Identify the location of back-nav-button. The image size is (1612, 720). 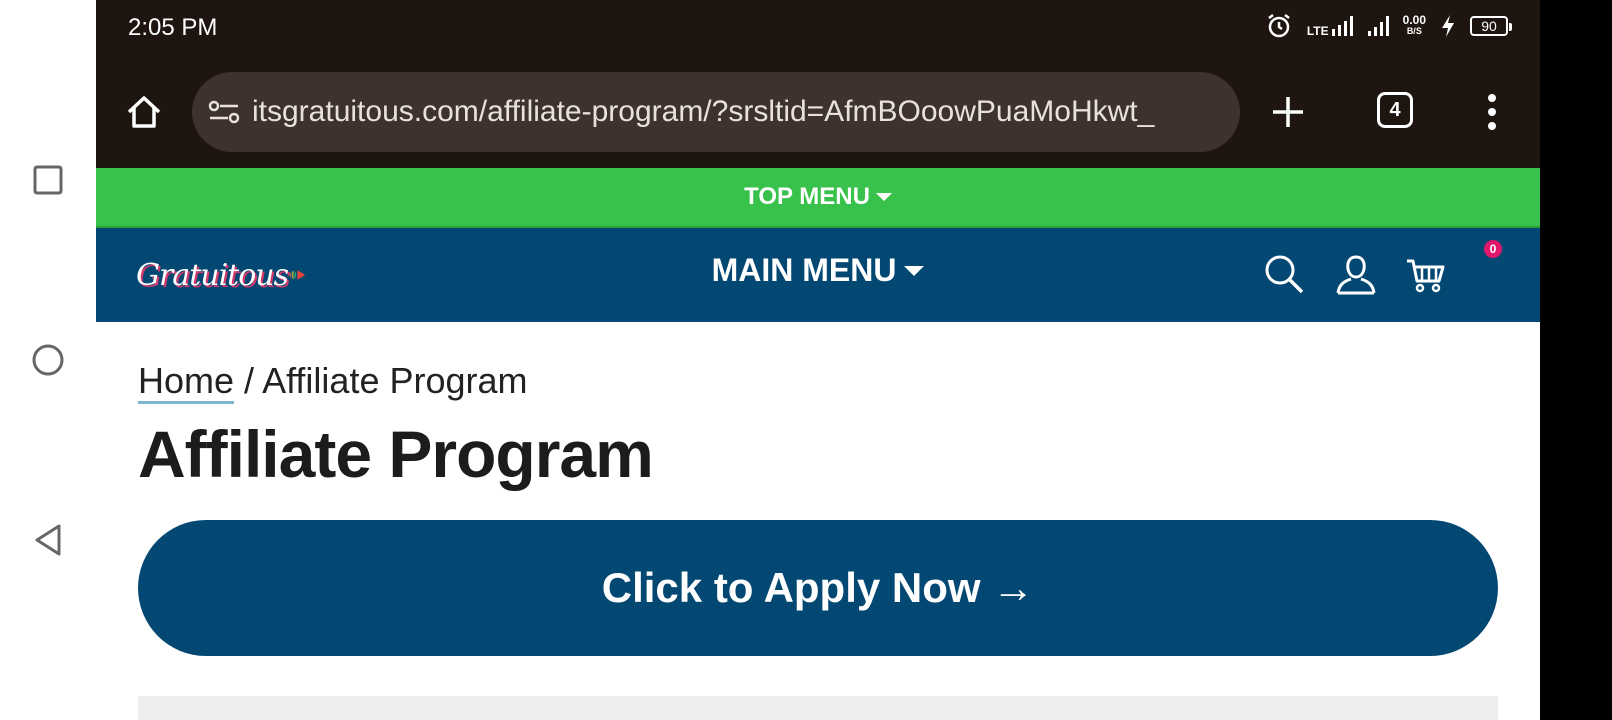
(48, 540).